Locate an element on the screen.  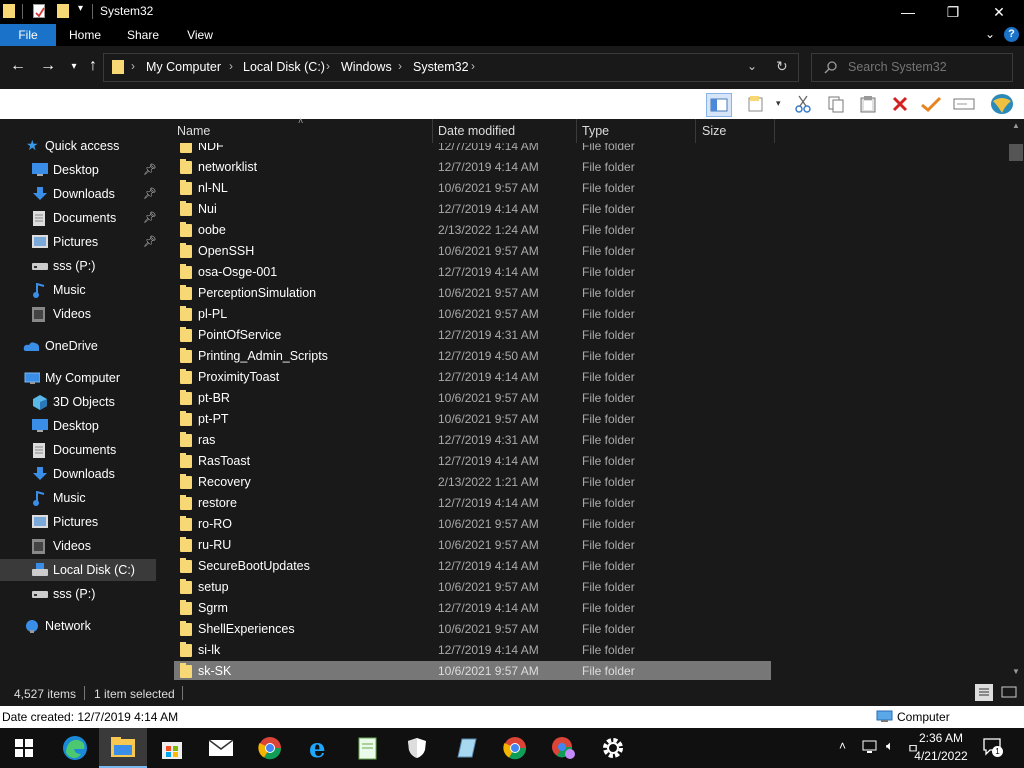
maximize-button: ❐ is located at coordinates (953, 12).